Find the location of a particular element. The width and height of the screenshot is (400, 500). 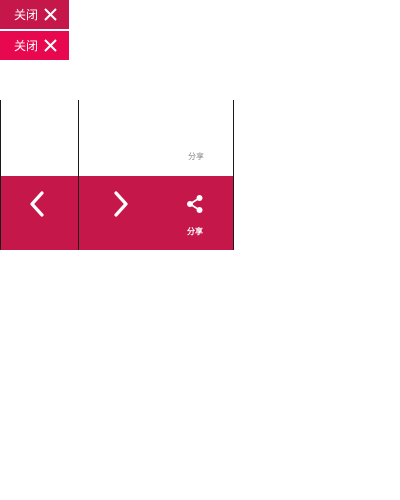

action-bar: 分享 is located at coordinates (117, 213).